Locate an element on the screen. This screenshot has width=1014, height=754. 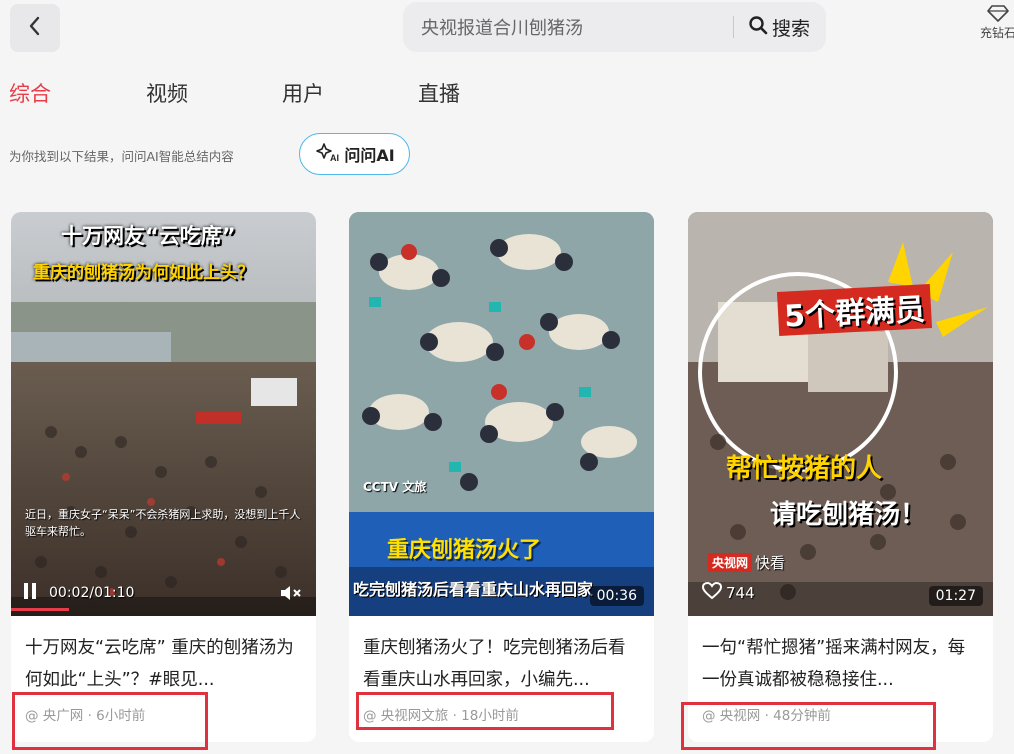
like-count: 744 is located at coordinates (728, 592).